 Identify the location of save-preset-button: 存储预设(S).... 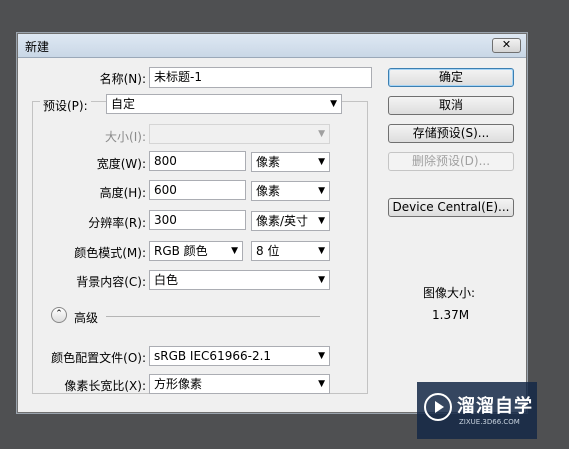
(451, 133).